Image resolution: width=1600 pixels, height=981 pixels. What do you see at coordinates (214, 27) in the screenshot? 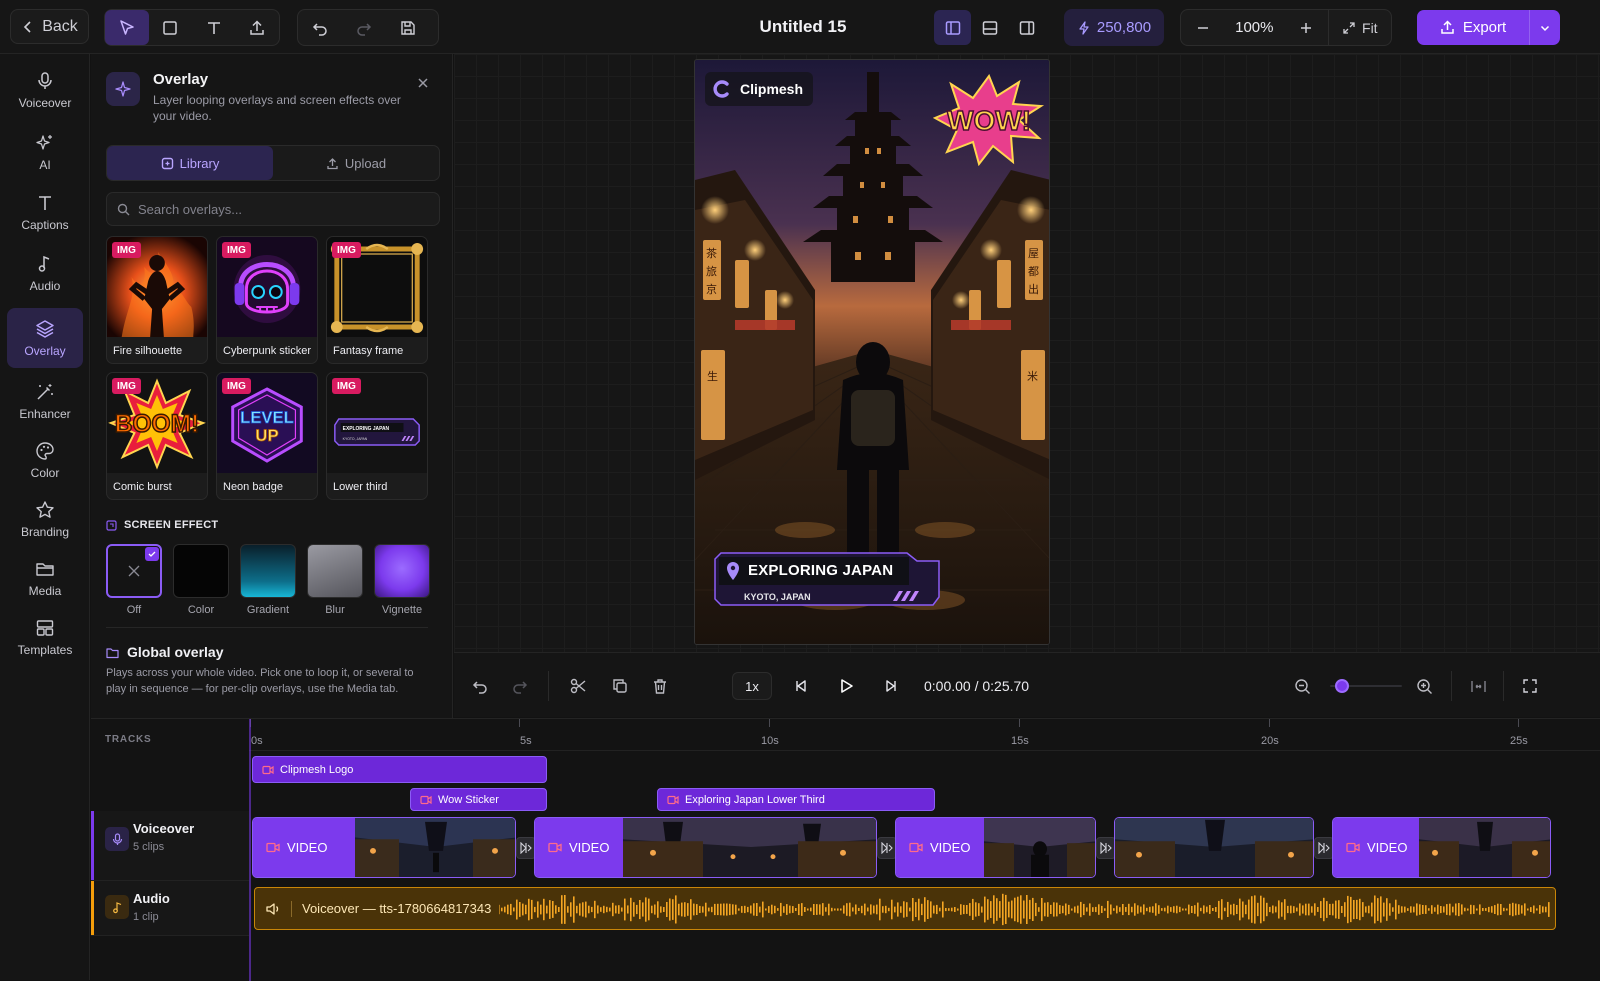
I see `text-tool-button` at bounding box center [214, 27].